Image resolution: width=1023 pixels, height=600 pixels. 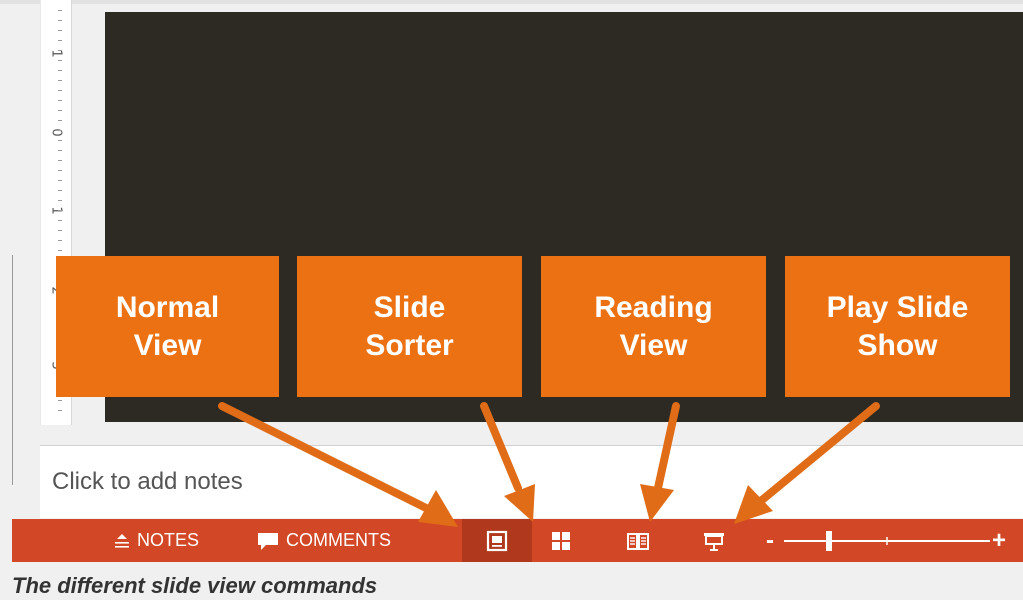 What do you see at coordinates (897, 326) in the screenshot?
I see `callout-play-slide-show: Play Slide Show` at bounding box center [897, 326].